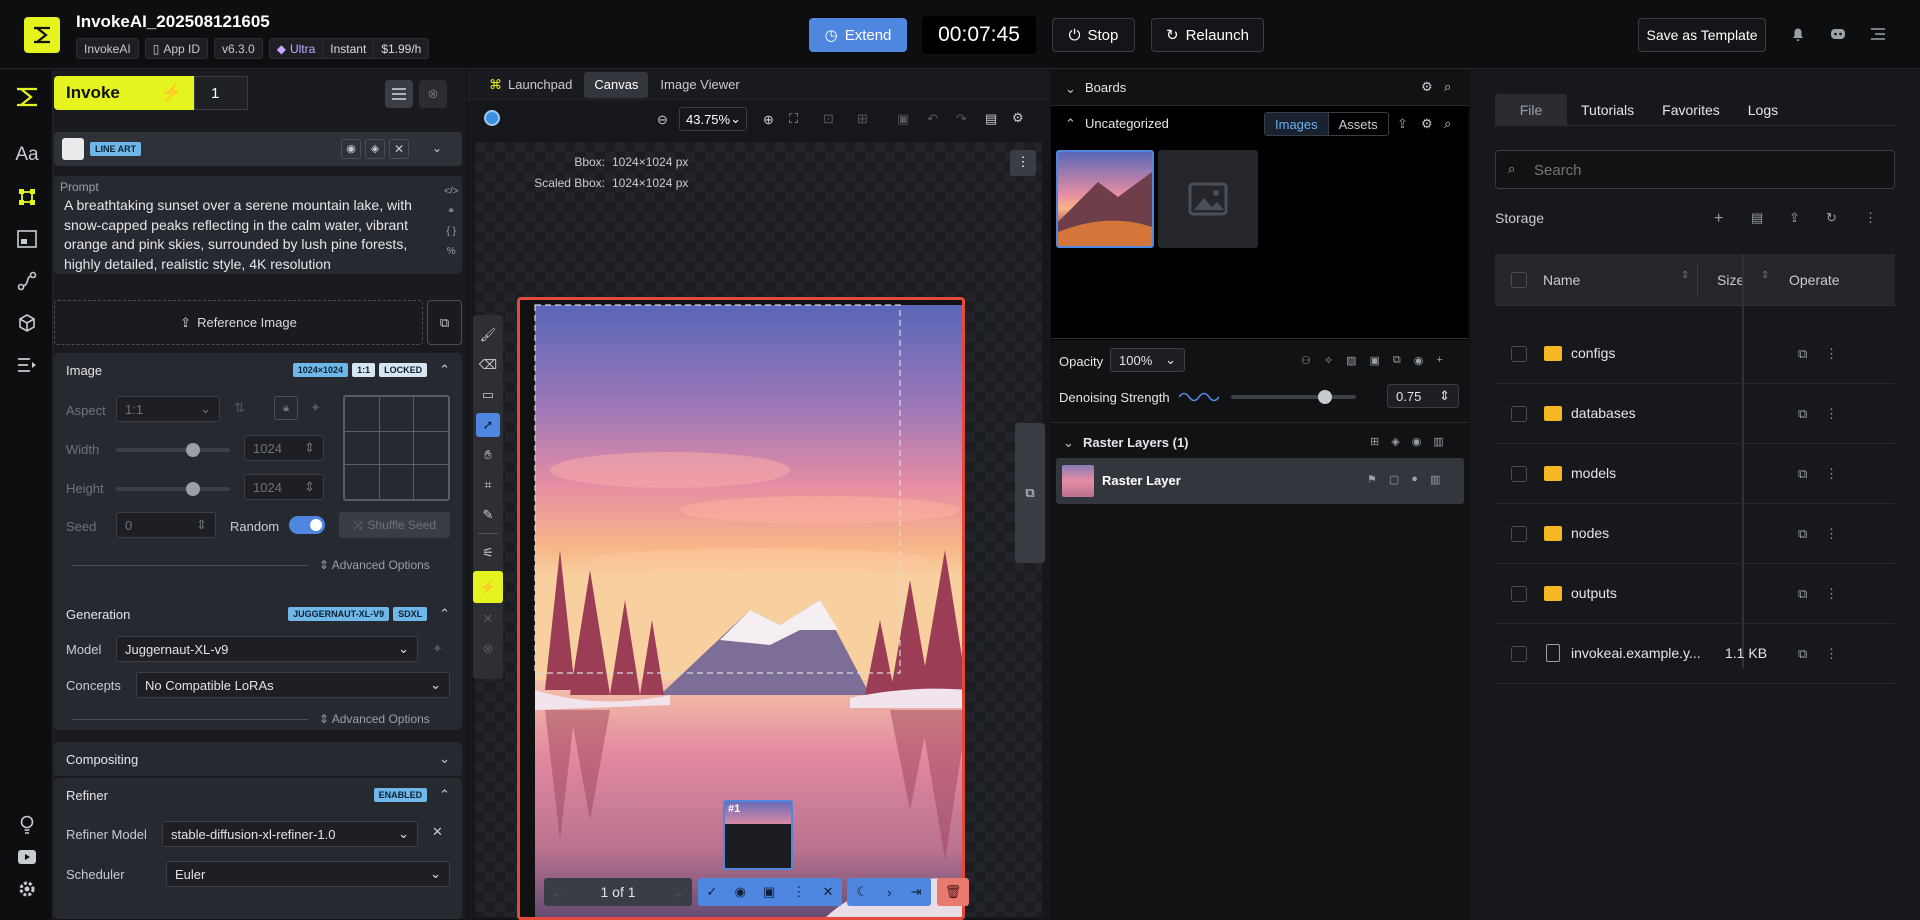 The width and height of the screenshot is (1920, 920). I want to click on chevron-right-icon: ›, so click(889, 892).